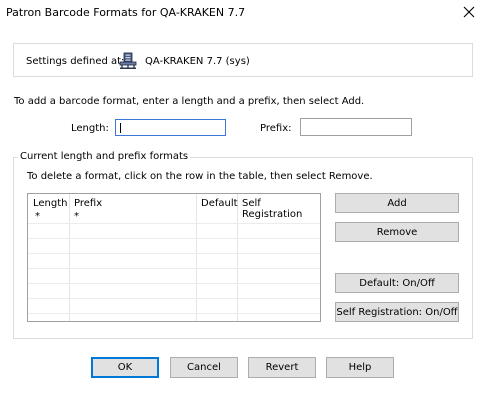  I want to click on remove-button: Remove, so click(397, 232).